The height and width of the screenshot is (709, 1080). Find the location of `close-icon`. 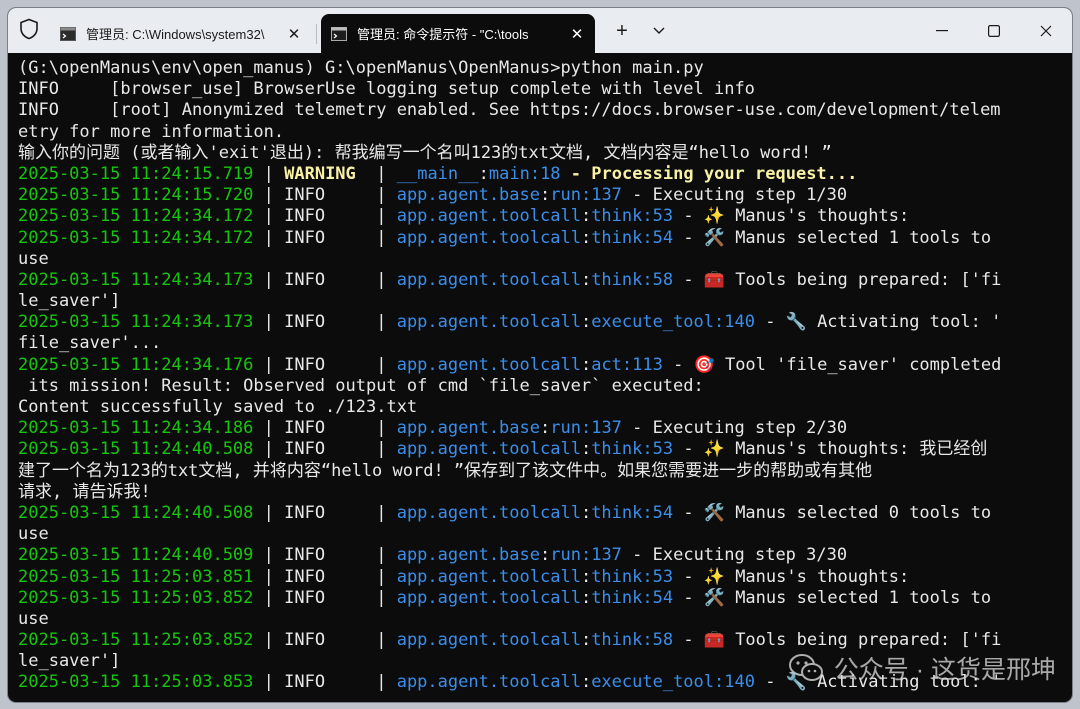

close-icon is located at coordinates (1046, 30).